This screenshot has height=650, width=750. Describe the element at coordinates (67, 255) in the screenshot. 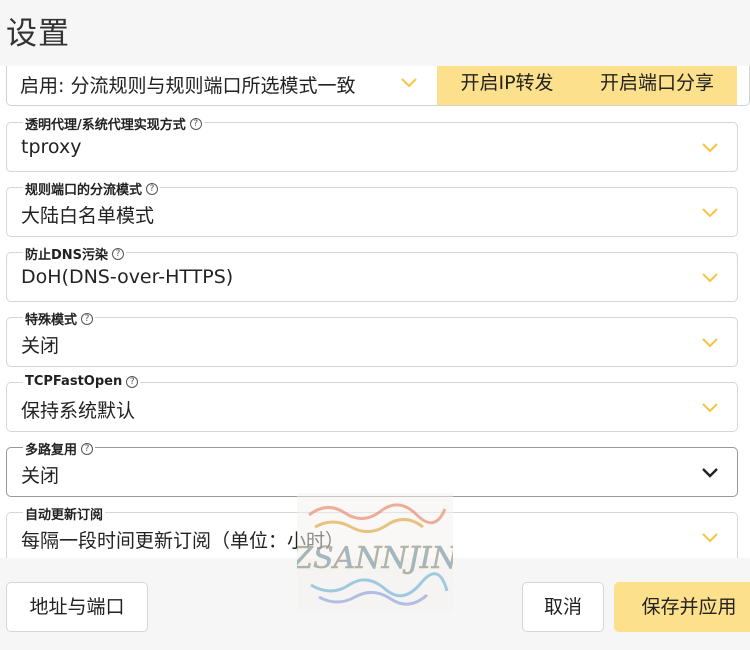

I see `field-label-text: 防止DNS污染` at that location.